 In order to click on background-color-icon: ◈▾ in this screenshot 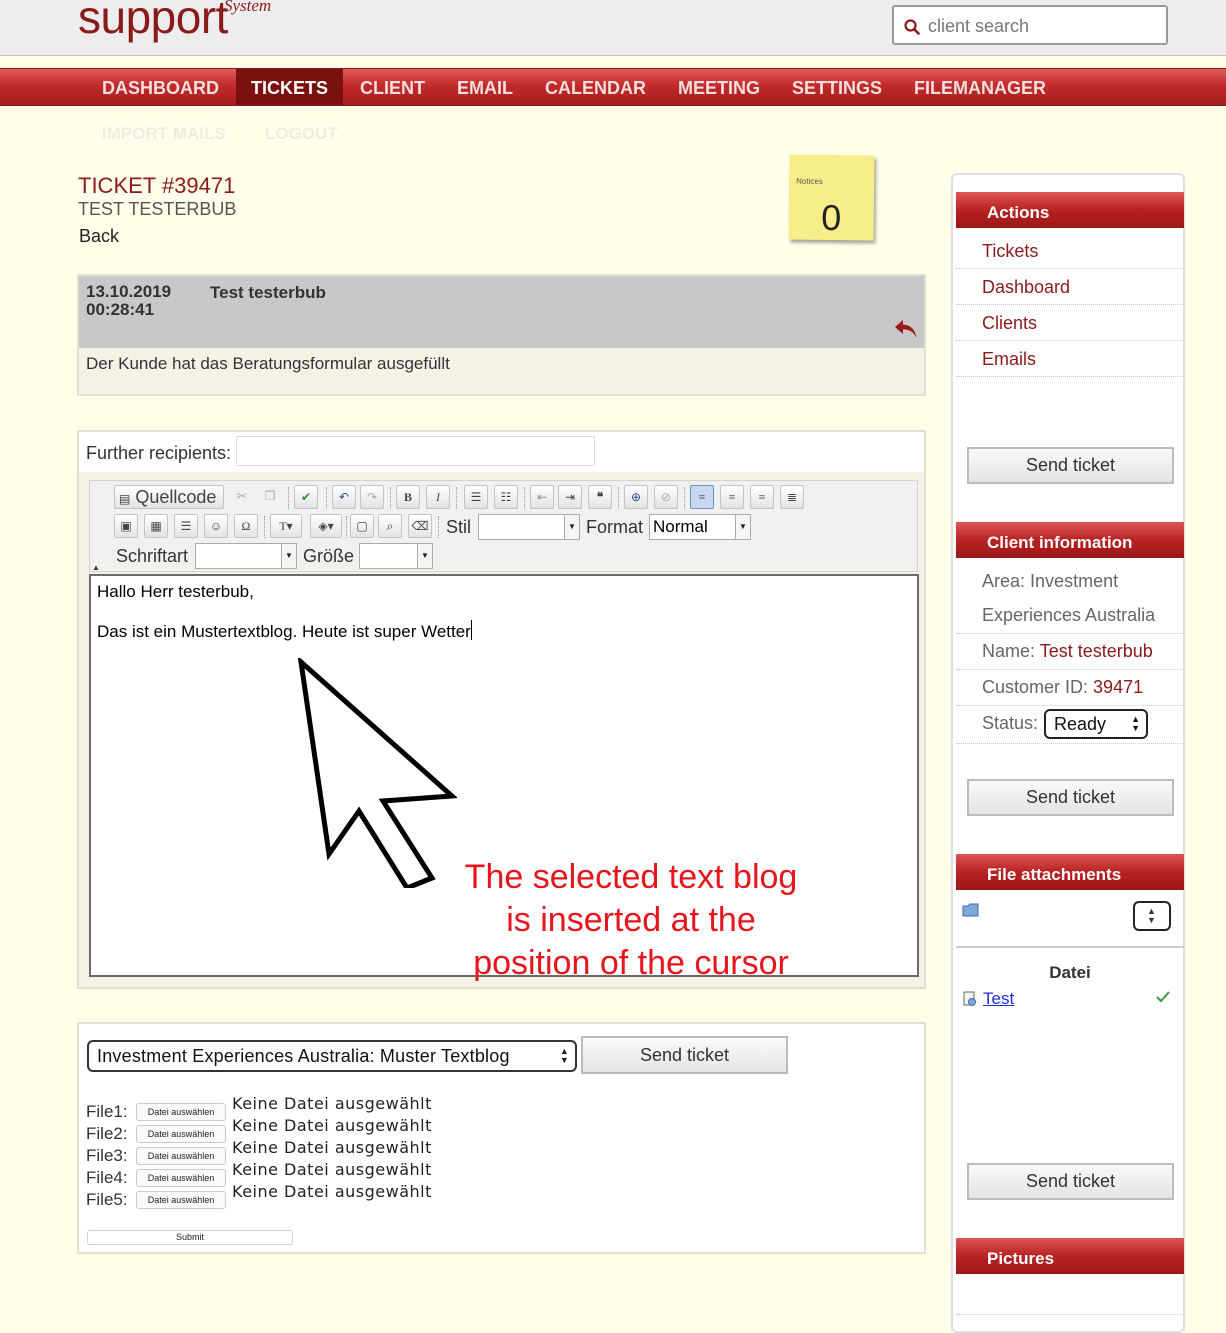, I will do `click(326, 526)`.